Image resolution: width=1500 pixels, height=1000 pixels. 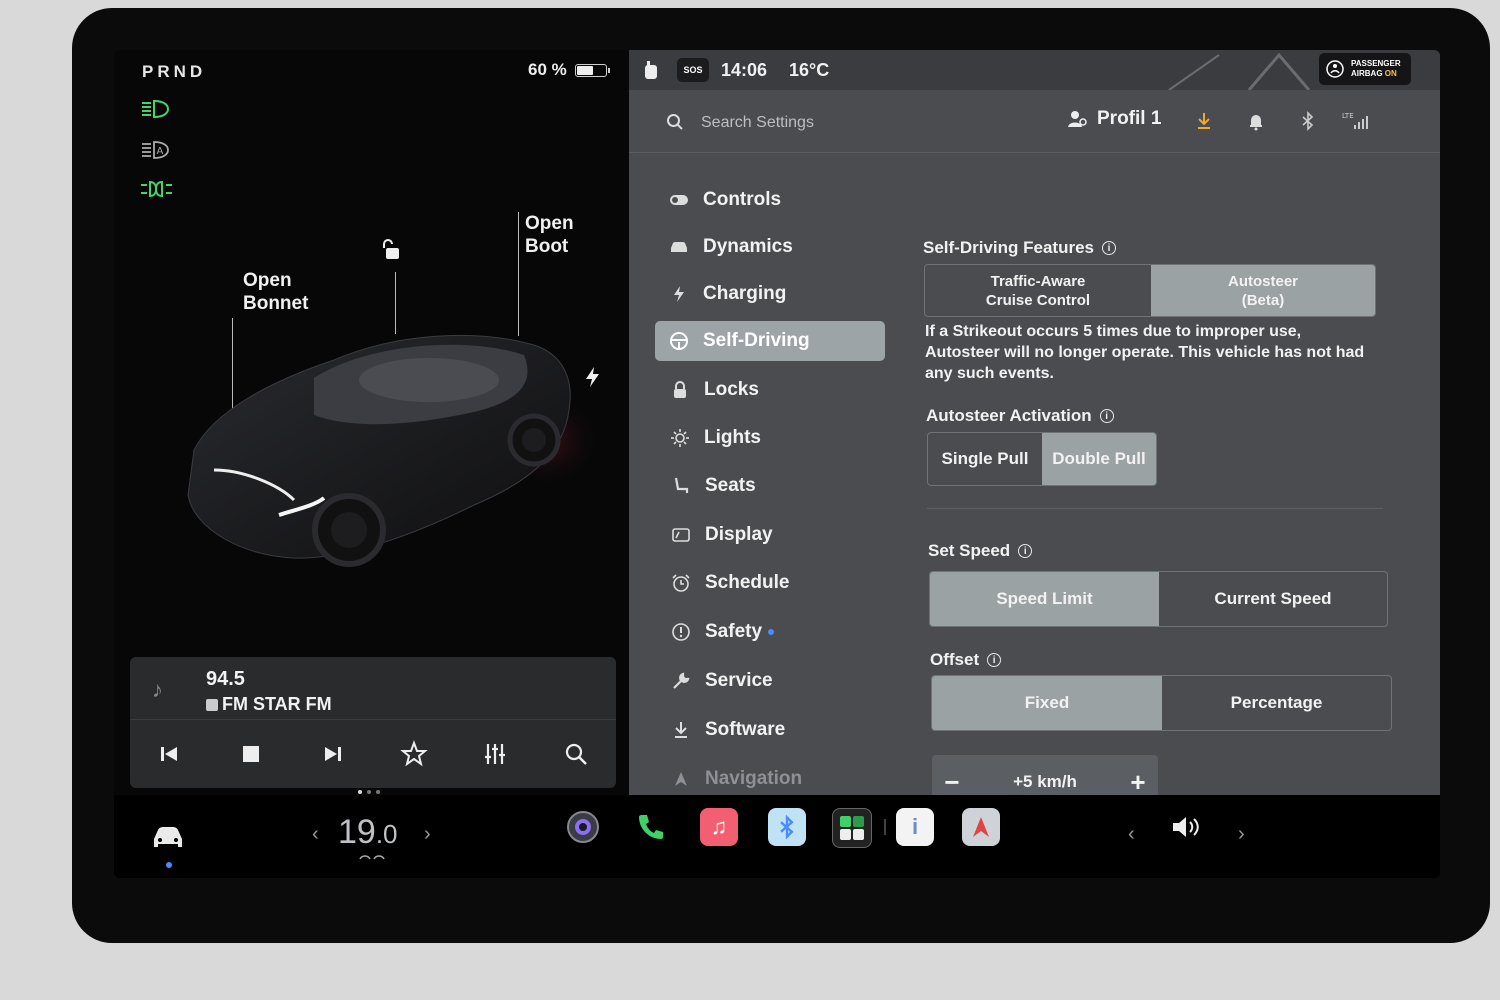 What do you see at coordinates (651, 827) in the screenshot?
I see `phone-app-icon` at bounding box center [651, 827].